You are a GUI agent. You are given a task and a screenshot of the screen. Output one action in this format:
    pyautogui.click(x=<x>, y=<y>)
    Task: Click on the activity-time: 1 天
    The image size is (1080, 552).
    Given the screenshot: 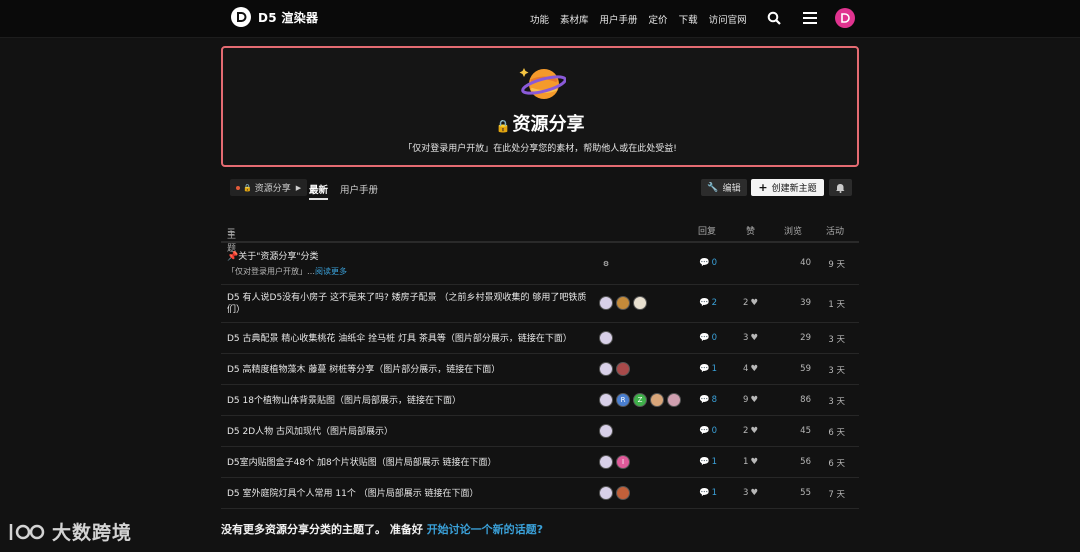 What is the action you would take?
    pyautogui.click(x=828, y=304)
    